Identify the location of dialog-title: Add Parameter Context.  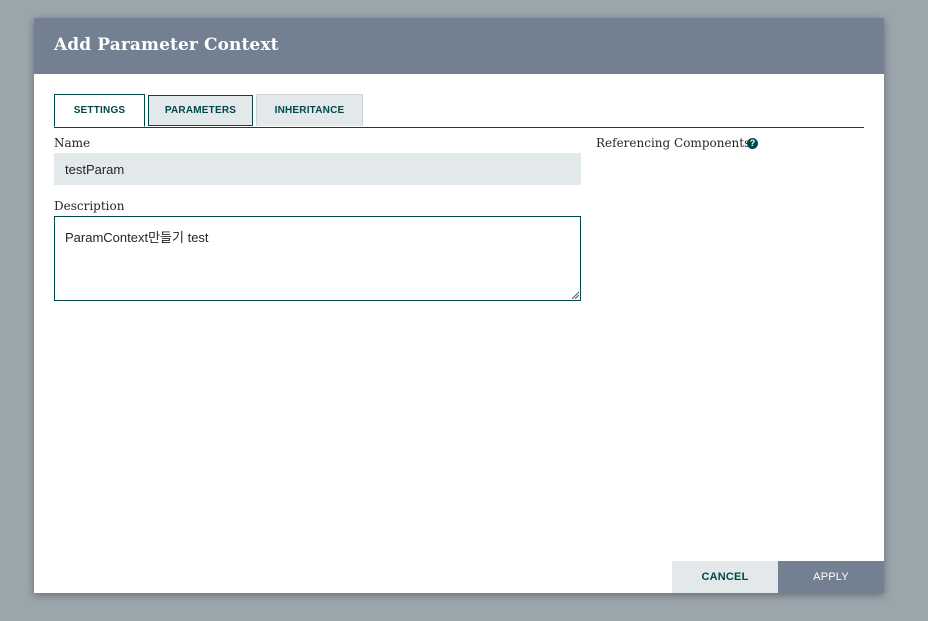
(166, 45).